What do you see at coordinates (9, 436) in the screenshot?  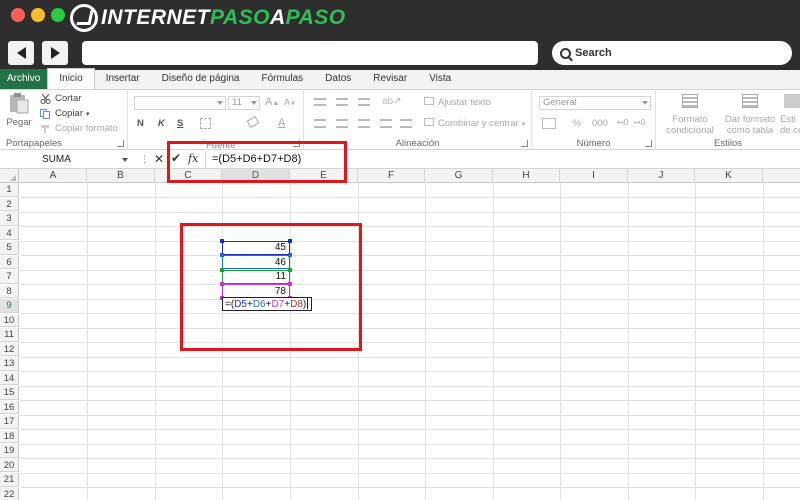 I see `row-header-18: 18` at bounding box center [9, 436].